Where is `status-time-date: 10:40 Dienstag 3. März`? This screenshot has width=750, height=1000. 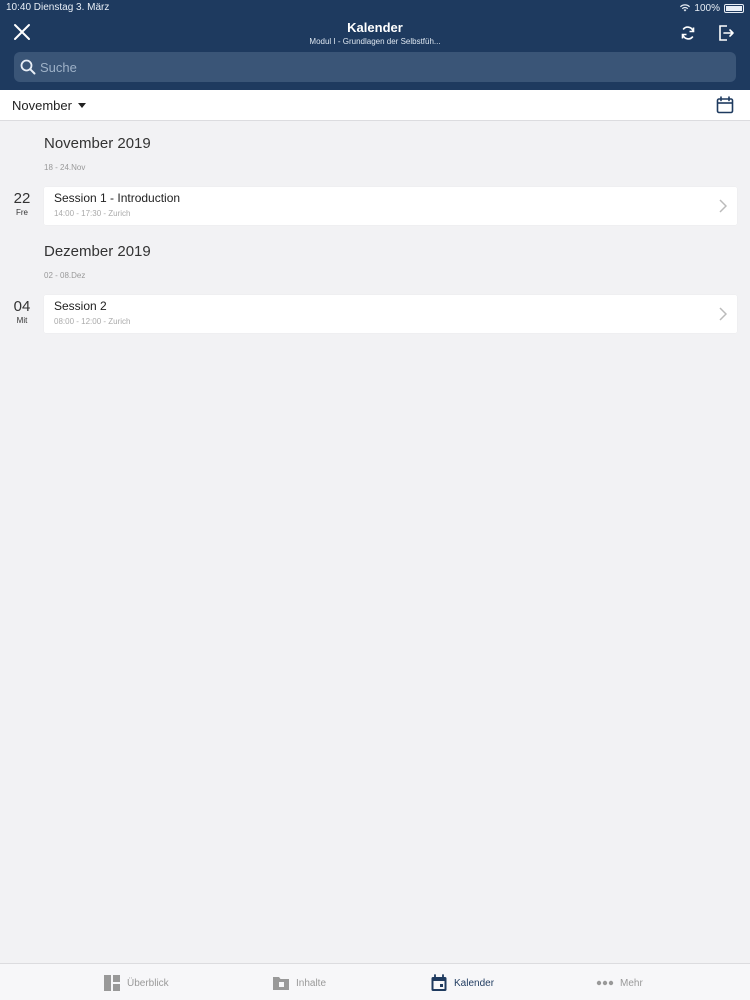
status-time-date: 10:40 Dienstag 3. März is located at coordinates (58, 7).